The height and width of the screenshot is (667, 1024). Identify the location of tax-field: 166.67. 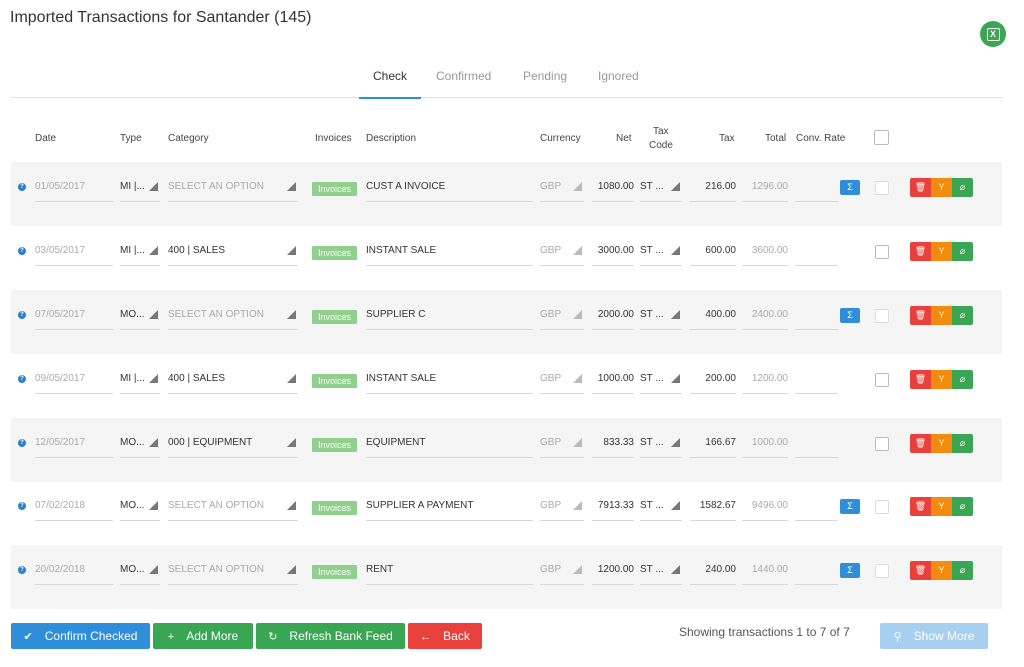
(713, 447).